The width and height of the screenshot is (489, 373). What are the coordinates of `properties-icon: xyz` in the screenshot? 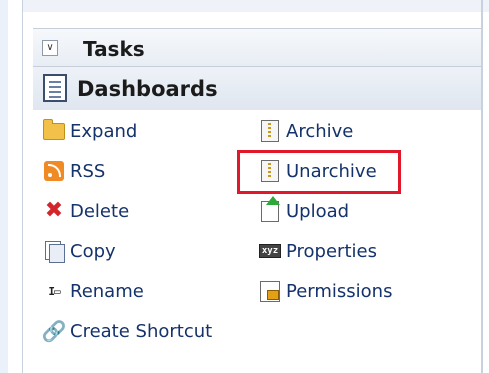 It's located at (270, 251).